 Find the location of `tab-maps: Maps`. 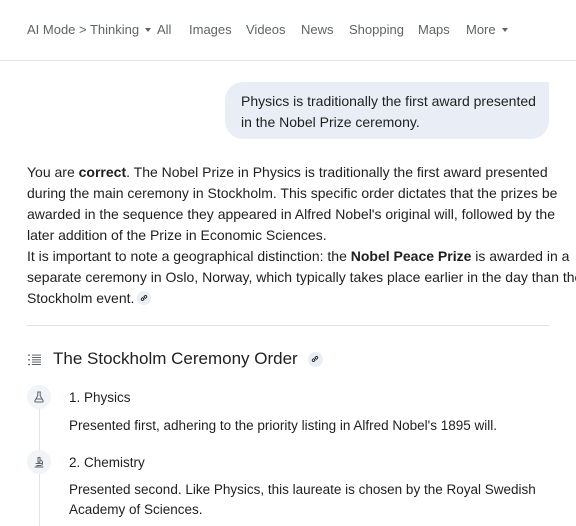

tab-maps: Maps is located at coordinates (434, 29).